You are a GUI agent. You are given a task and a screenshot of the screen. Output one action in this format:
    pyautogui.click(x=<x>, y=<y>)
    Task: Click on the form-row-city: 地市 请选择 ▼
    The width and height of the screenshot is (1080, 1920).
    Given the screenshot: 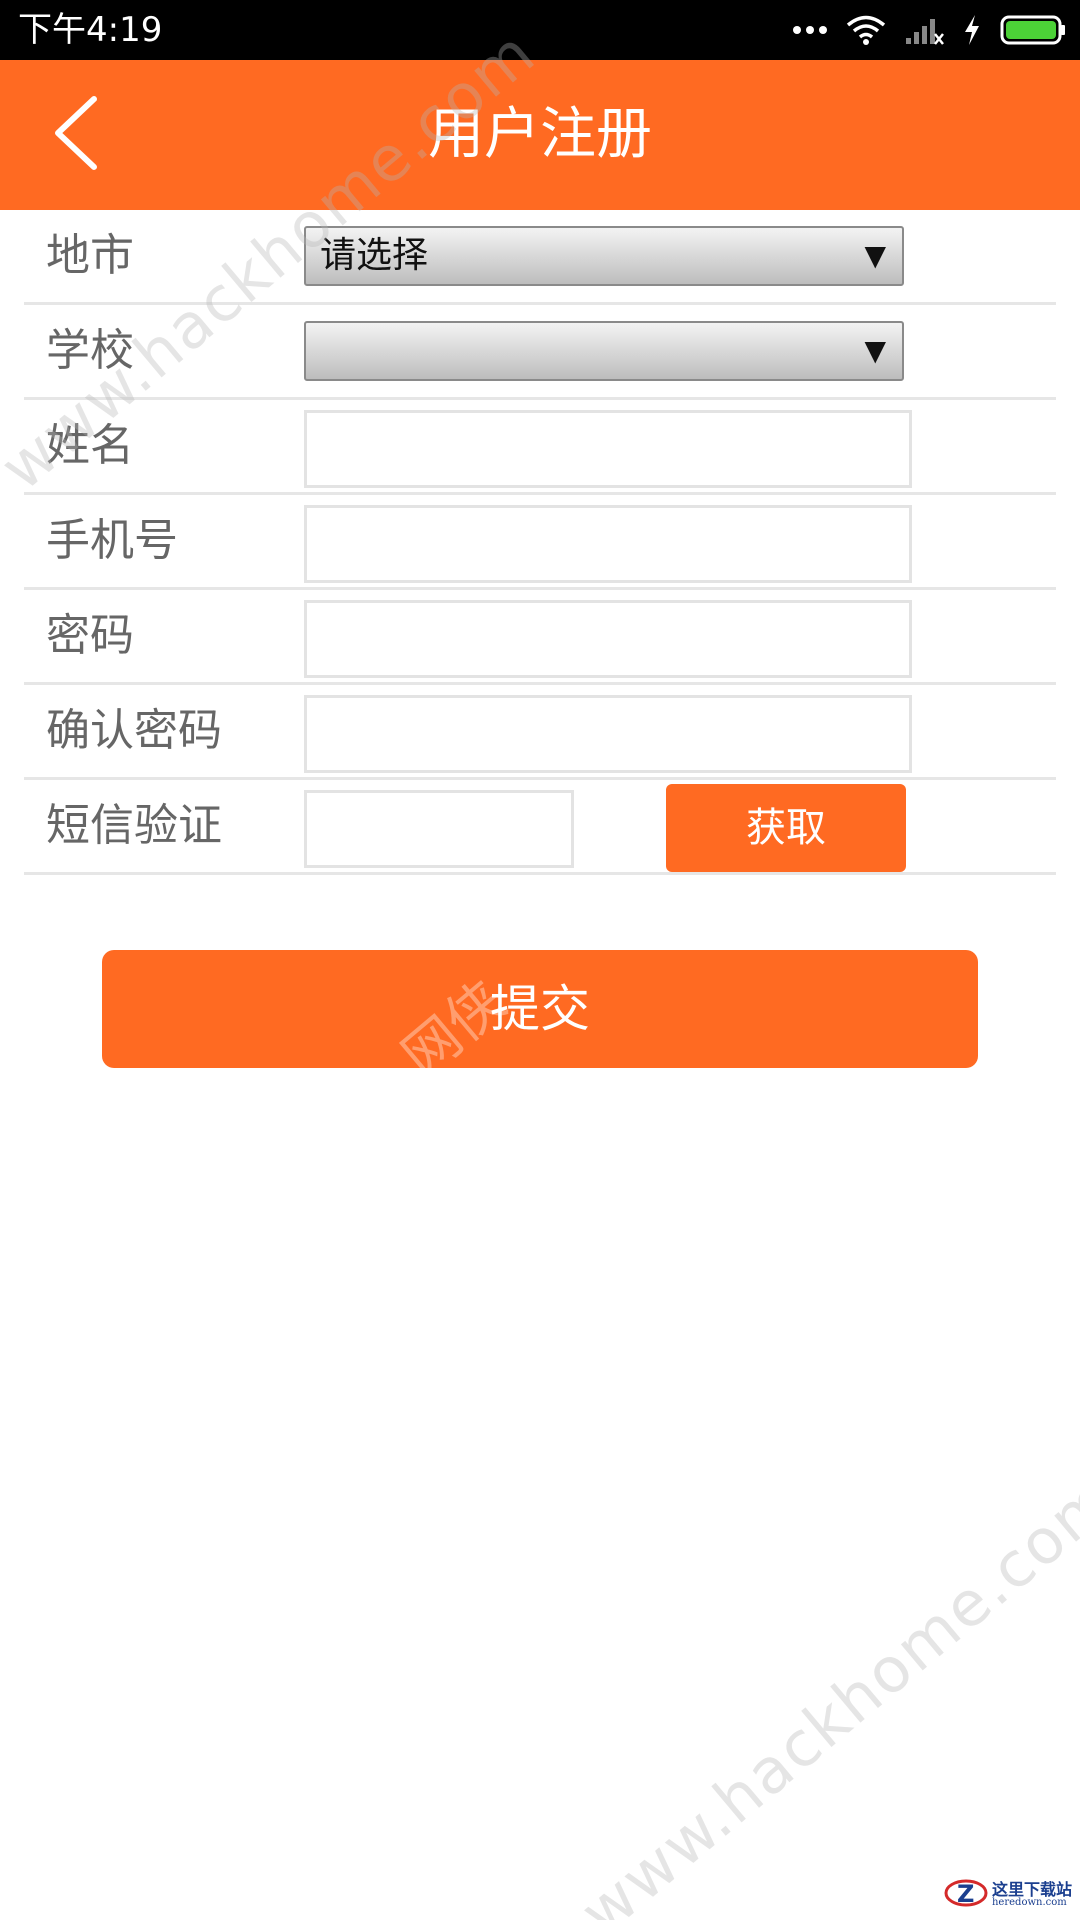 What is the action you would take?
    pyautogui.click(x=540, y=257)
    